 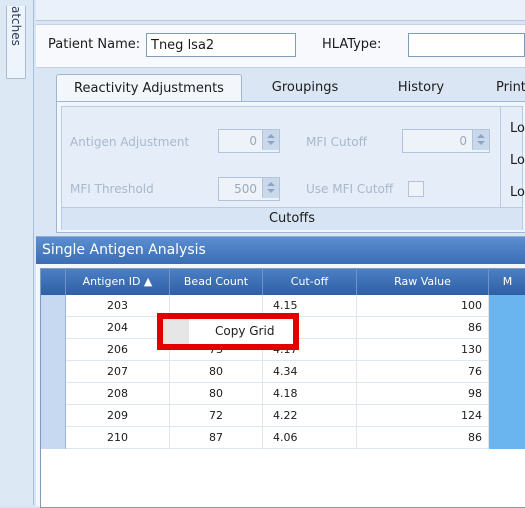 What do you see at coordinates (118, 438) in the screenshot?
I see `cell-antigen-id: 210` at bounding box center [118, 438].